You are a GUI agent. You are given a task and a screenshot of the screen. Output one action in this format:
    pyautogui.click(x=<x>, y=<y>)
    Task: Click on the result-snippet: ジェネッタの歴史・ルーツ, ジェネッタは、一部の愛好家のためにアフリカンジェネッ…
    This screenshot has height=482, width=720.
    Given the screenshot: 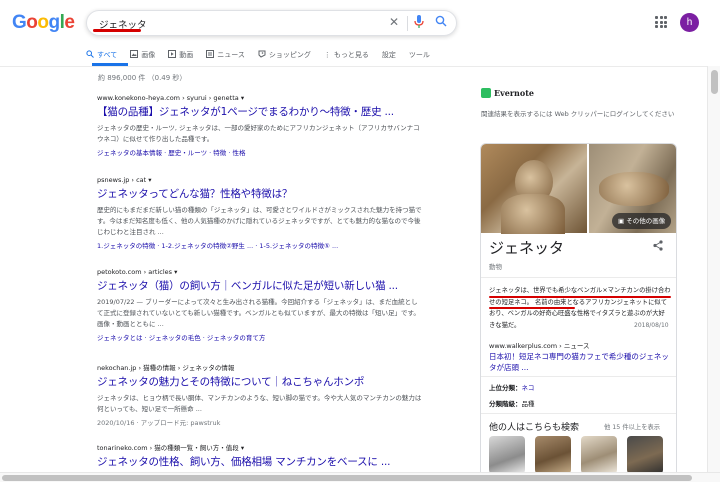 What is the action you would take?
    pyautogui.click(x=258, y=133)
    